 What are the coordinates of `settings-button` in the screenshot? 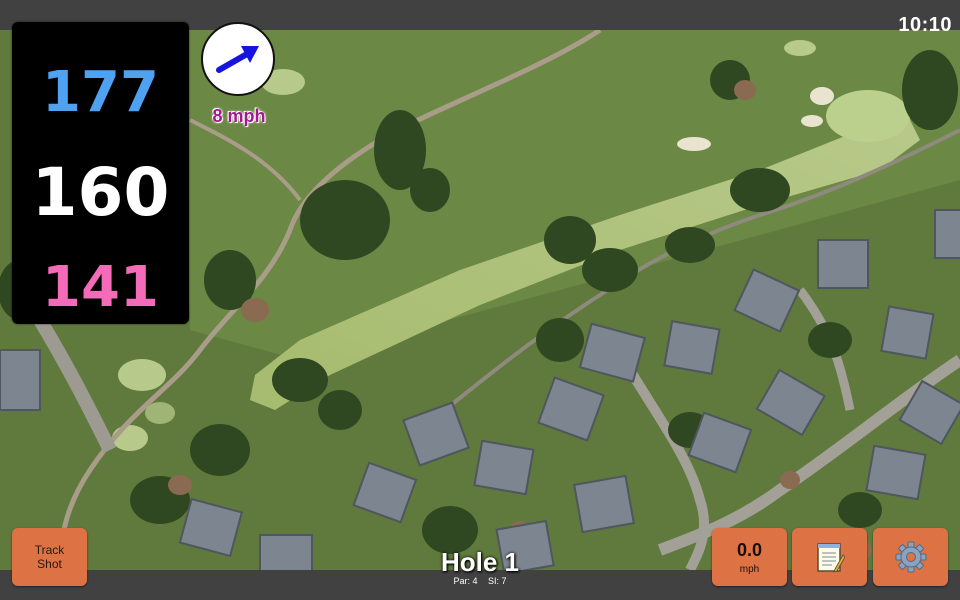 It's located at (910, 557).